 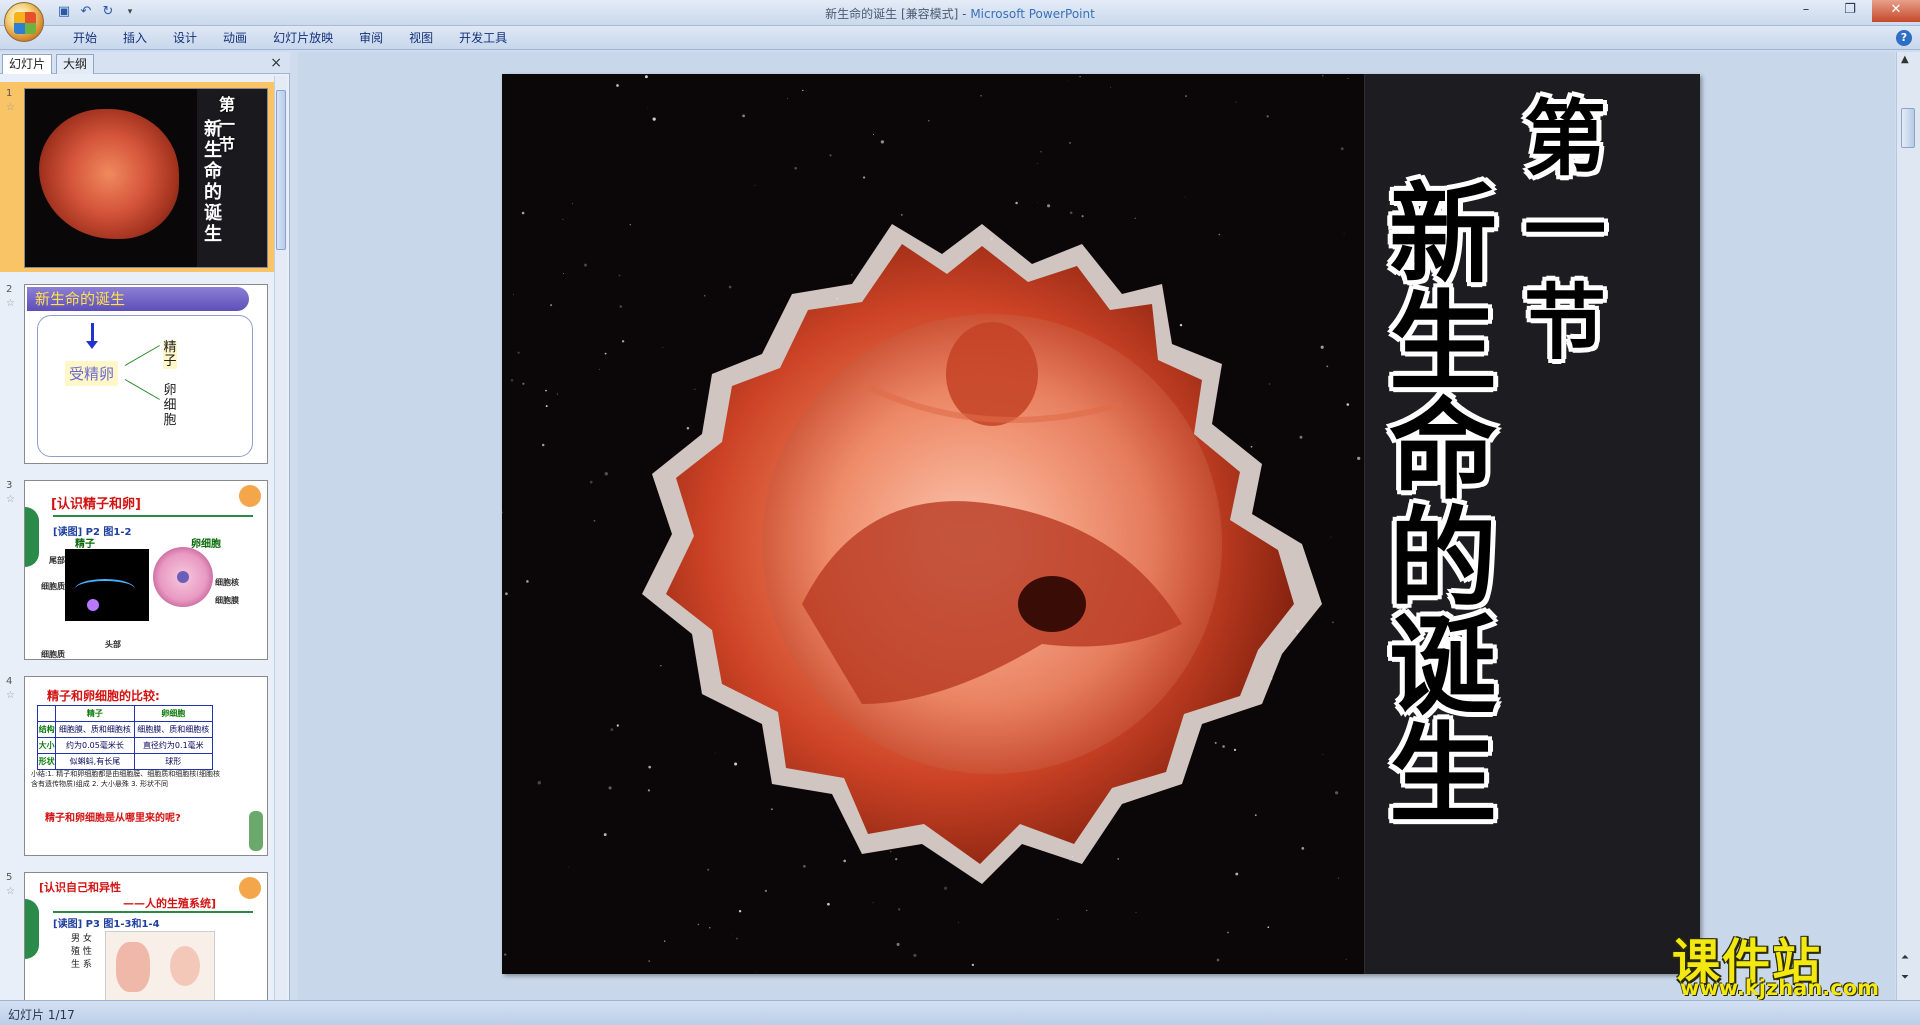 I want to click on head-label: 头部, so click(x=113, y=644).